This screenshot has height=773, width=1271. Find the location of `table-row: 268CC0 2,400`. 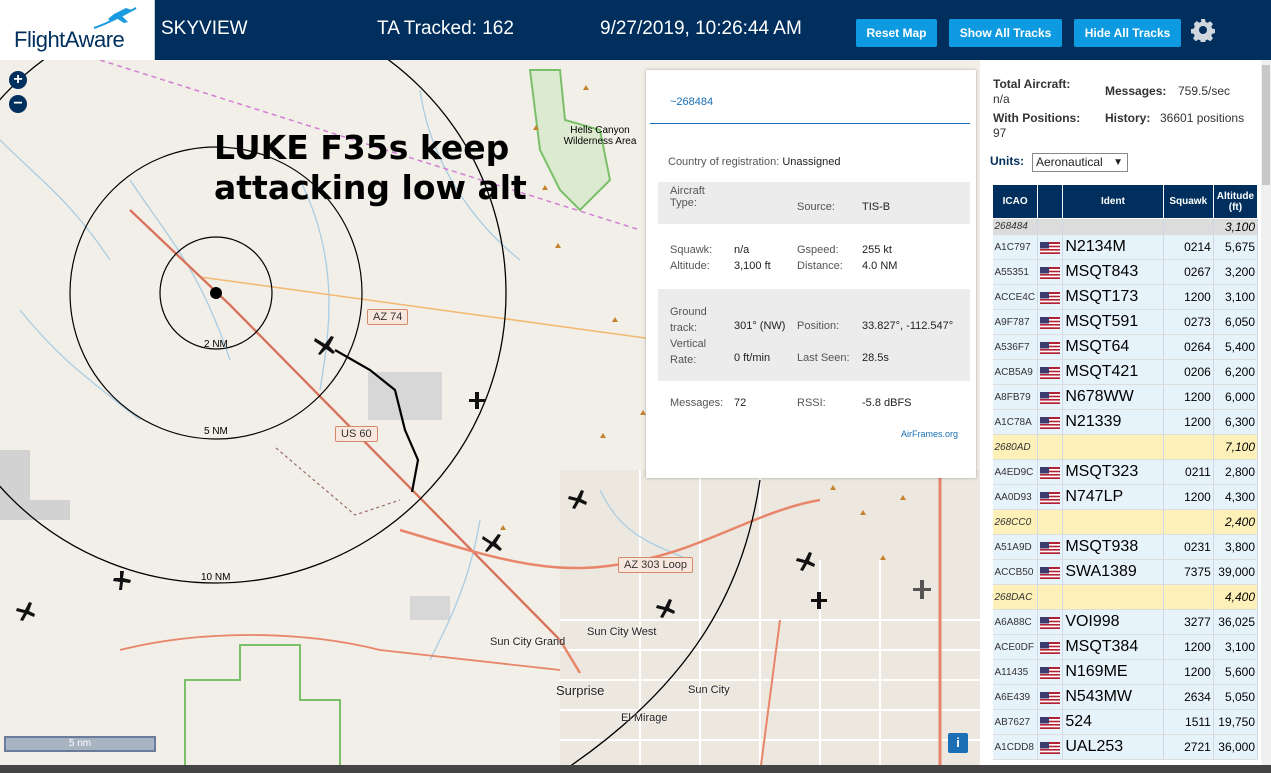

table-row: 268CC0 2,400 is located at coordinates (1125, 522).